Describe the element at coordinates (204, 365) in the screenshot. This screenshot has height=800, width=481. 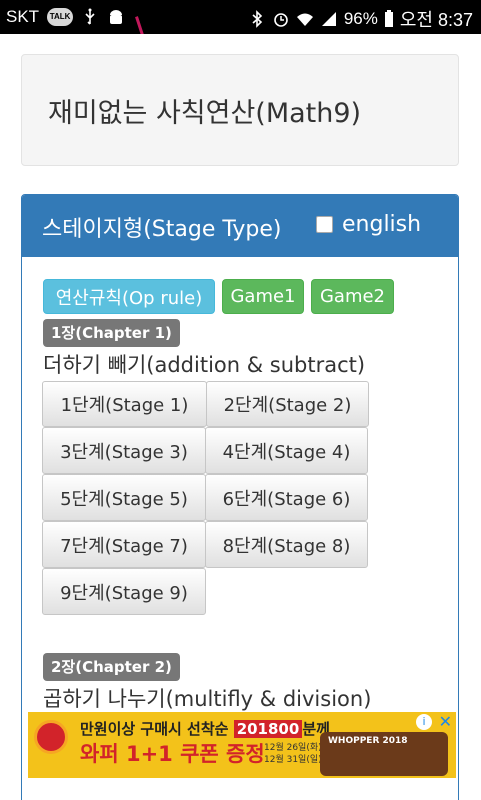
I see `chapter-1-subtitle: 더하기 빼기(addition & subtract)` at that location.